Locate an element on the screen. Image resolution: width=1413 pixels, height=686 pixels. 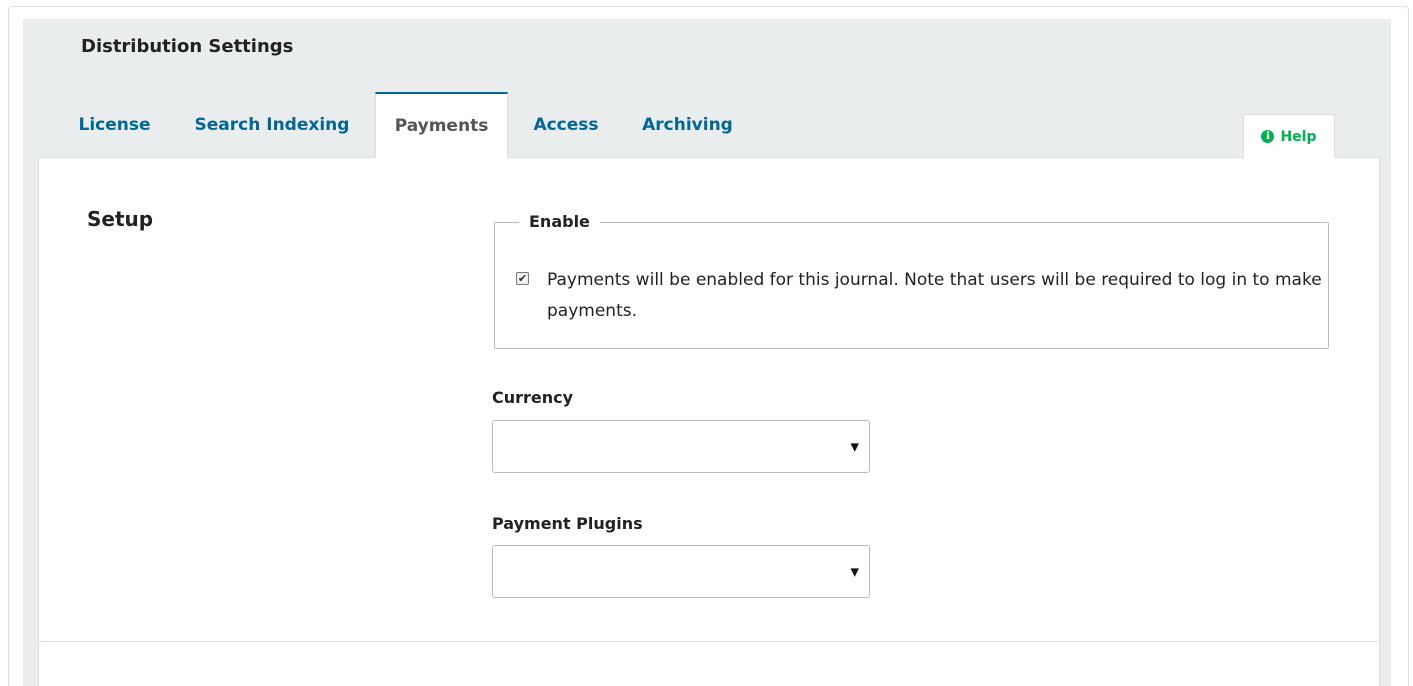
currency-select: ▼ is located at coordinates (681, 446).